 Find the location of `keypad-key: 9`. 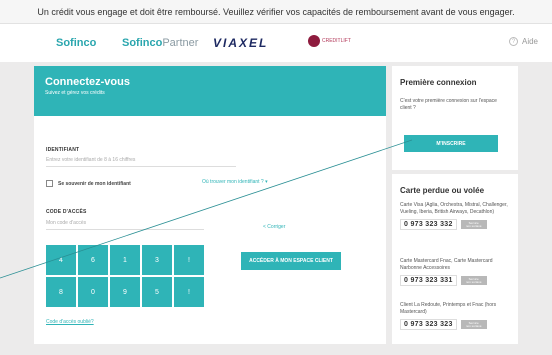

keypad-key: 9 is located at coordinates (125, 292).